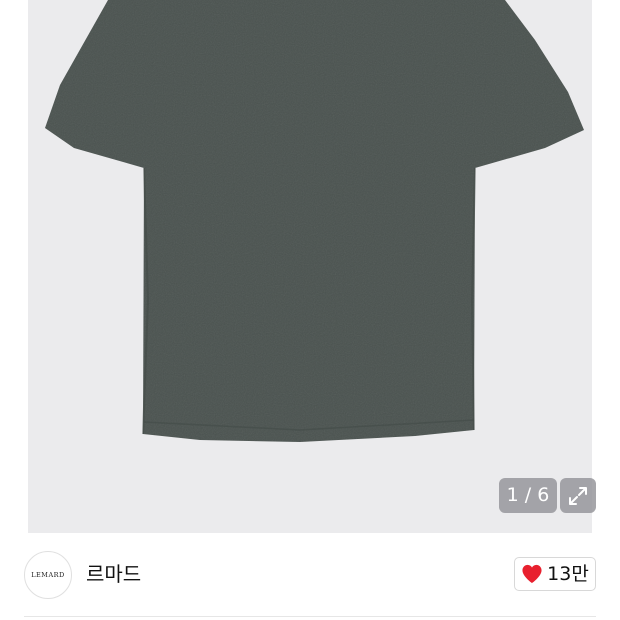 This screenshot has width=620, height=620. I want to click on seller-logo-text: LEMARD, so click(48, 575).